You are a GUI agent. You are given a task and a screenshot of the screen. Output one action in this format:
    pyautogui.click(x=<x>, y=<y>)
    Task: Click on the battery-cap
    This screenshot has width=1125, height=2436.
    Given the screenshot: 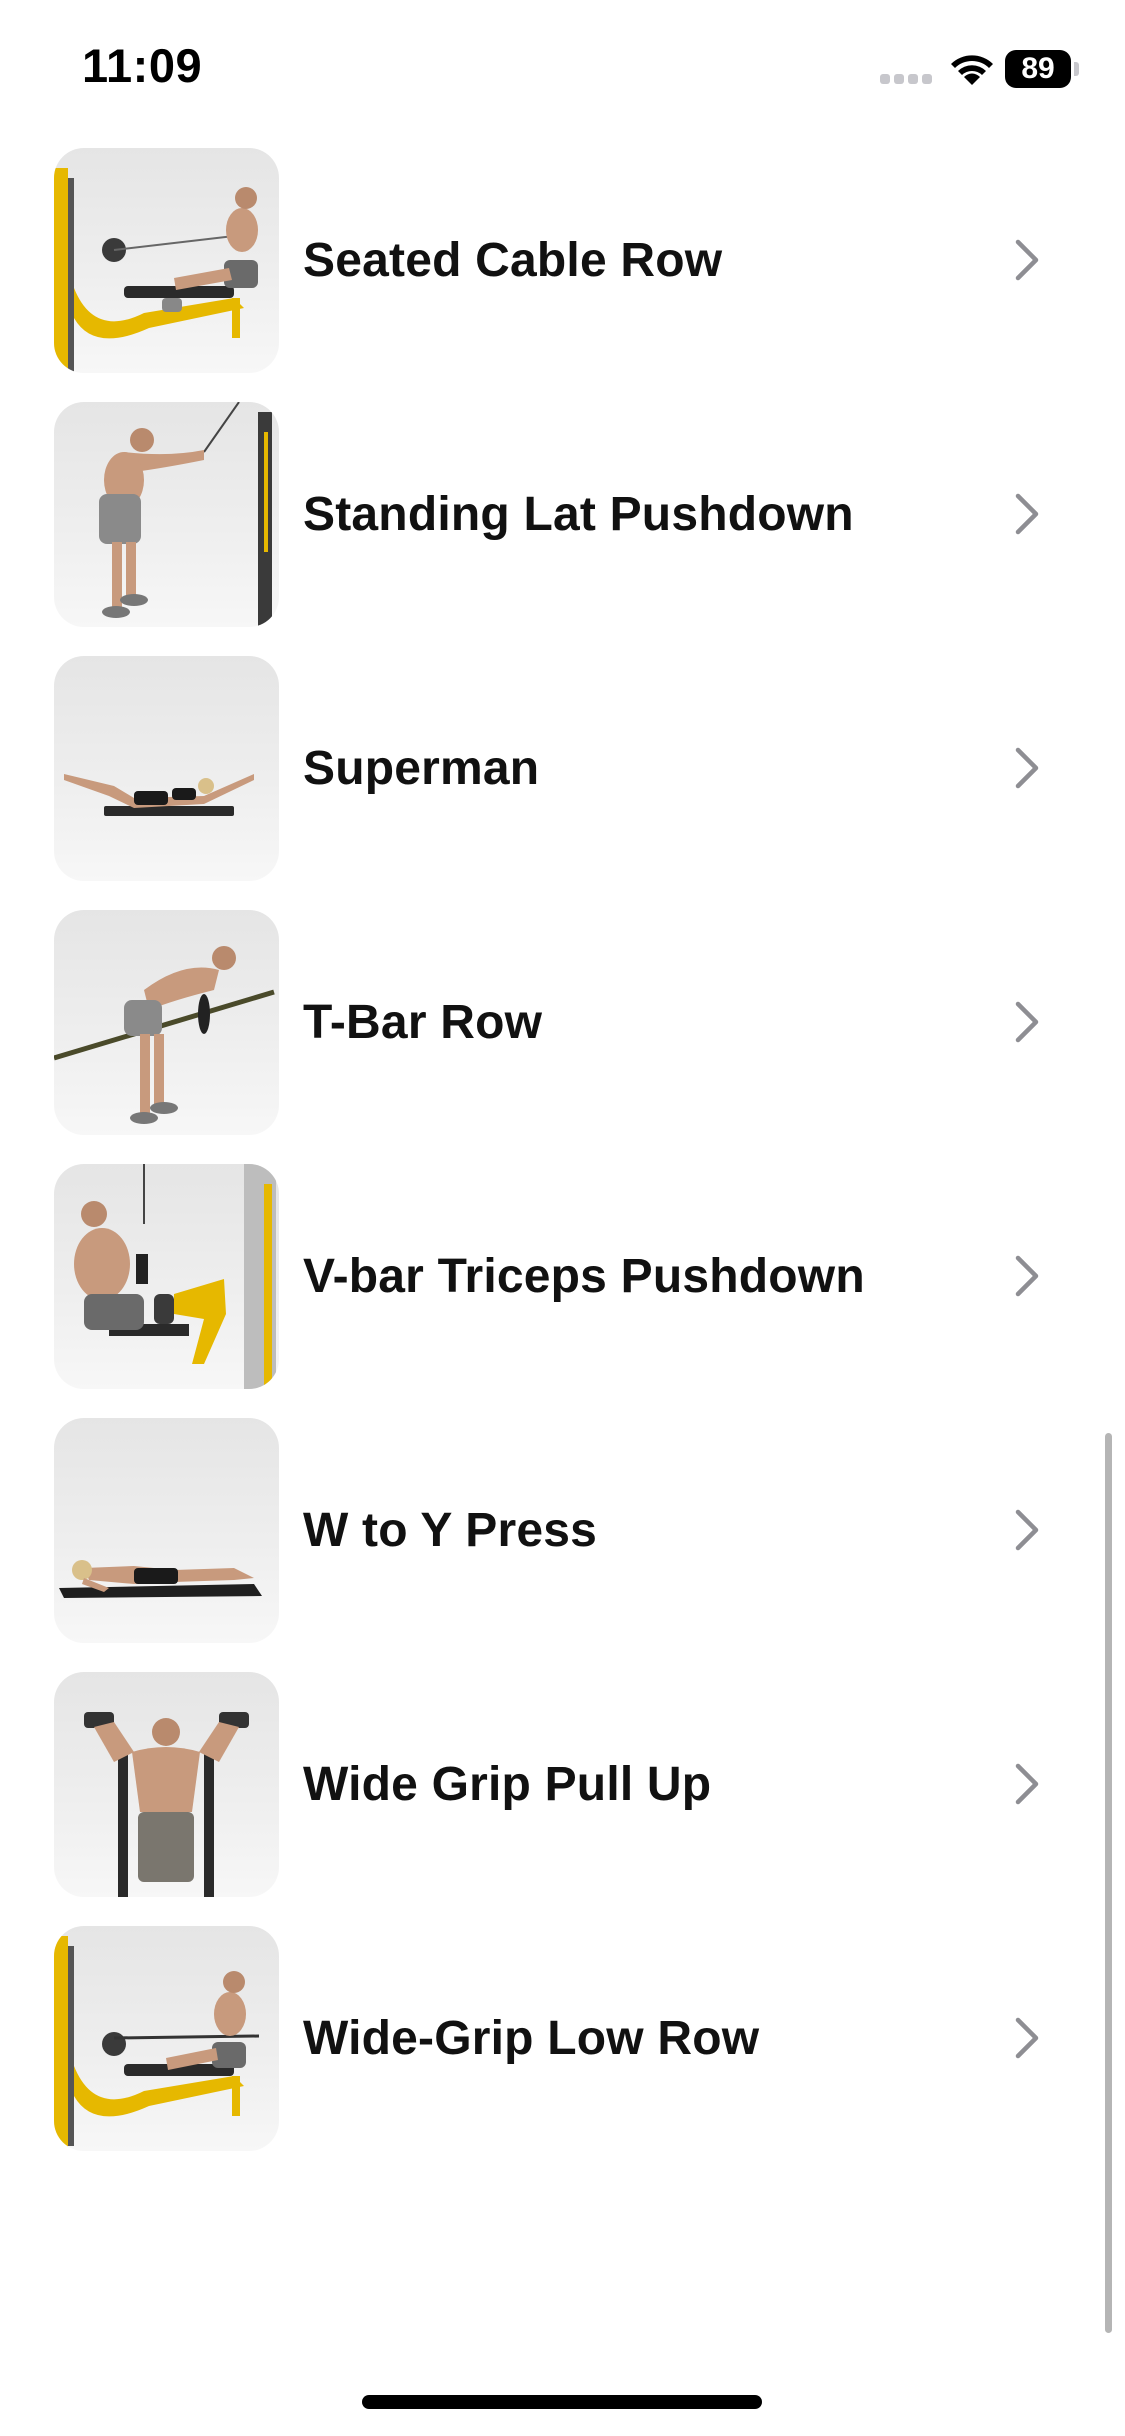 What is the action you would take?
    pyautogui.click(x=1076, y=69)
    